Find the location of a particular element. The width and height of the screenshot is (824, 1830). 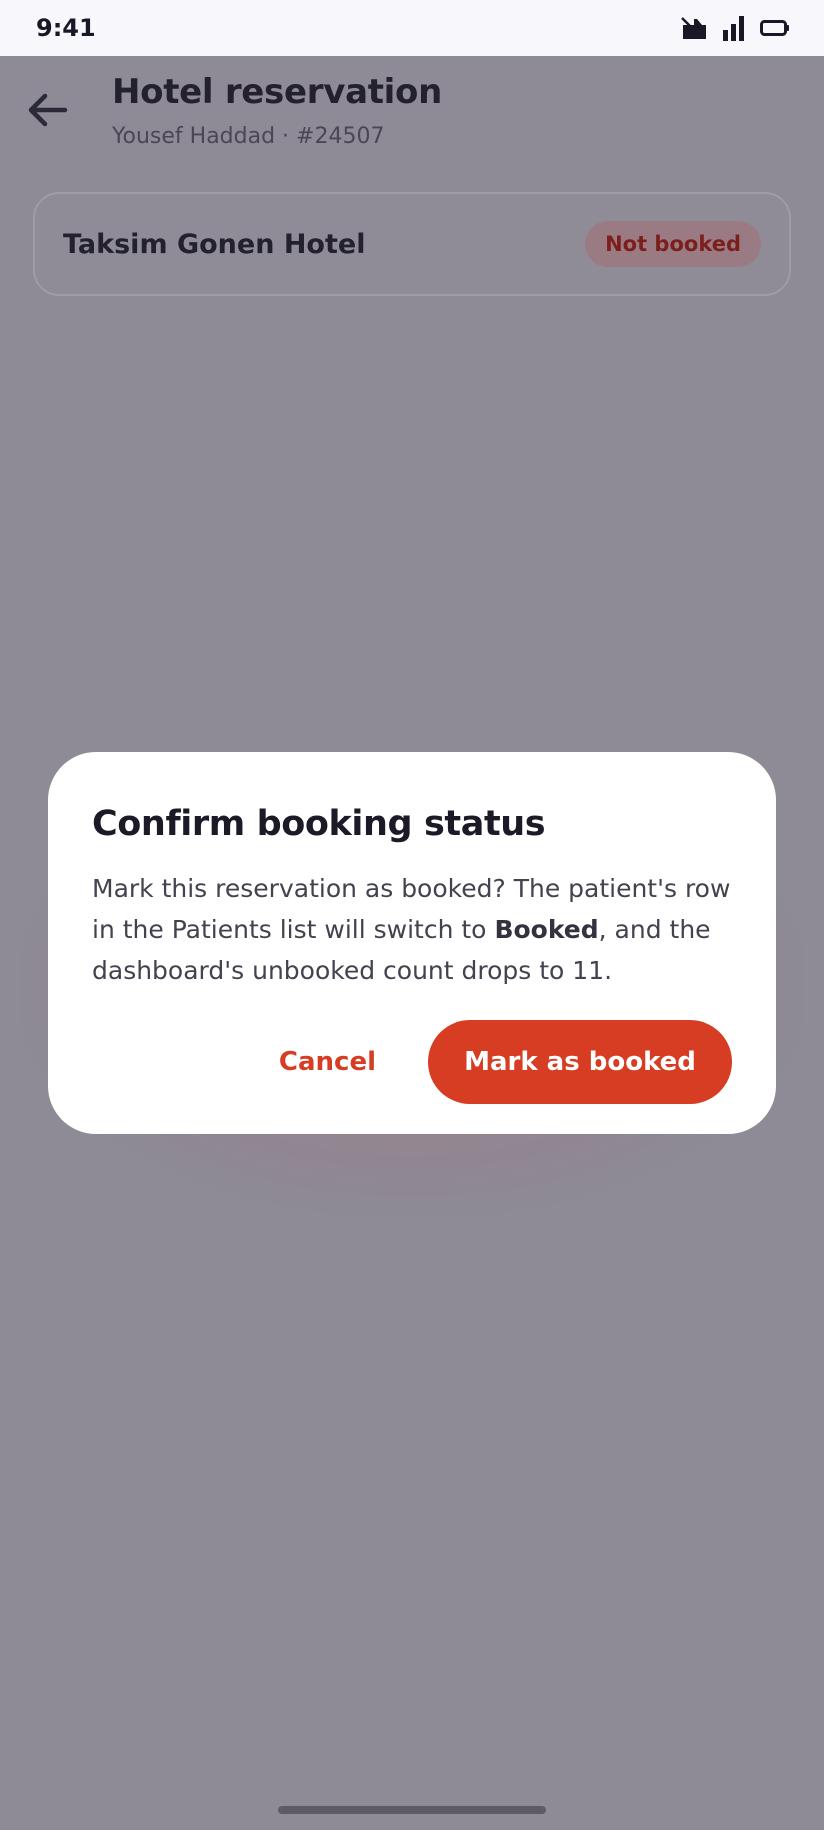

home-indicator is located at coordinates (412, 1810).